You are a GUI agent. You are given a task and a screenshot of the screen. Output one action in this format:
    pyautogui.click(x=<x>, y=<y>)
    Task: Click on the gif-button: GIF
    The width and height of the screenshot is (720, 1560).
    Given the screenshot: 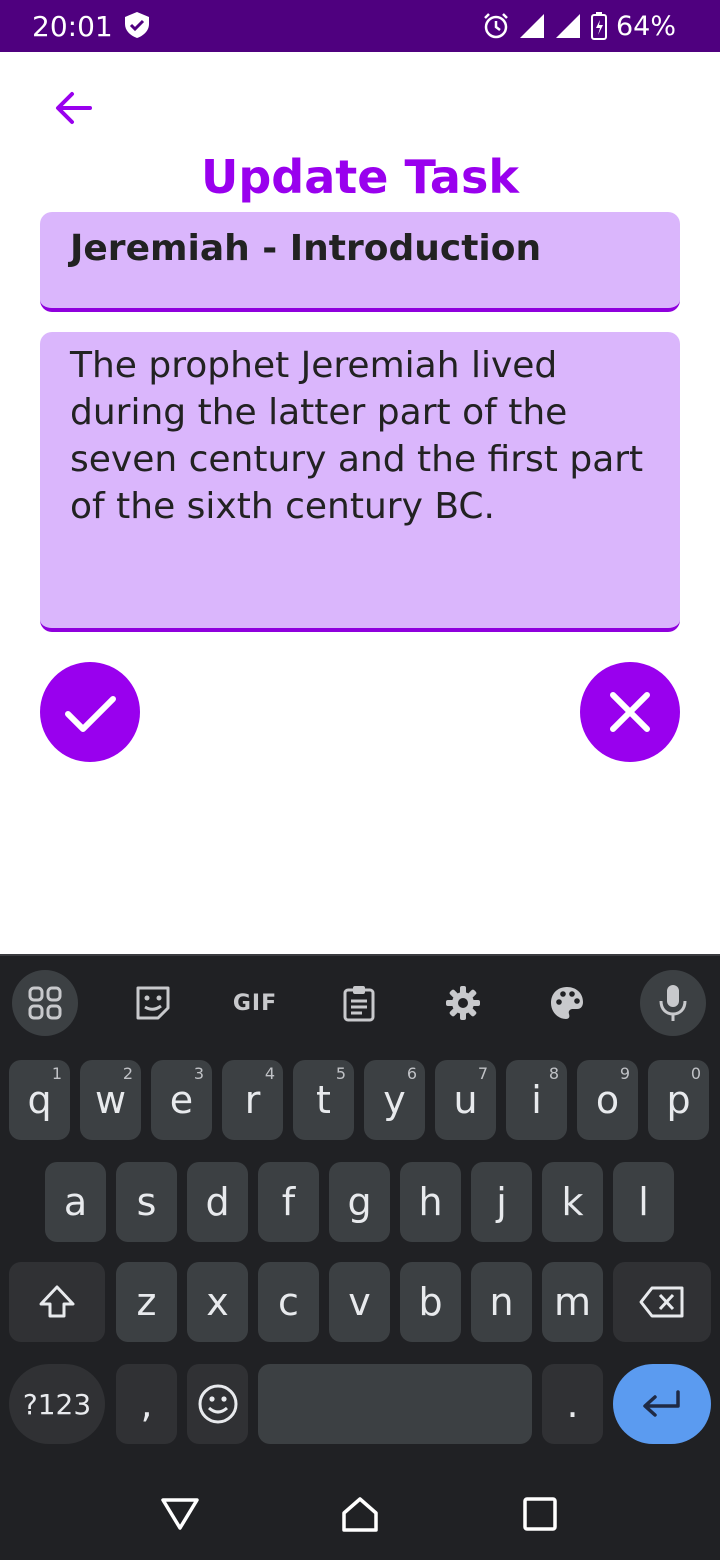 What is the action you would take?
    pyautogui.click(x=255, y=1003)
    